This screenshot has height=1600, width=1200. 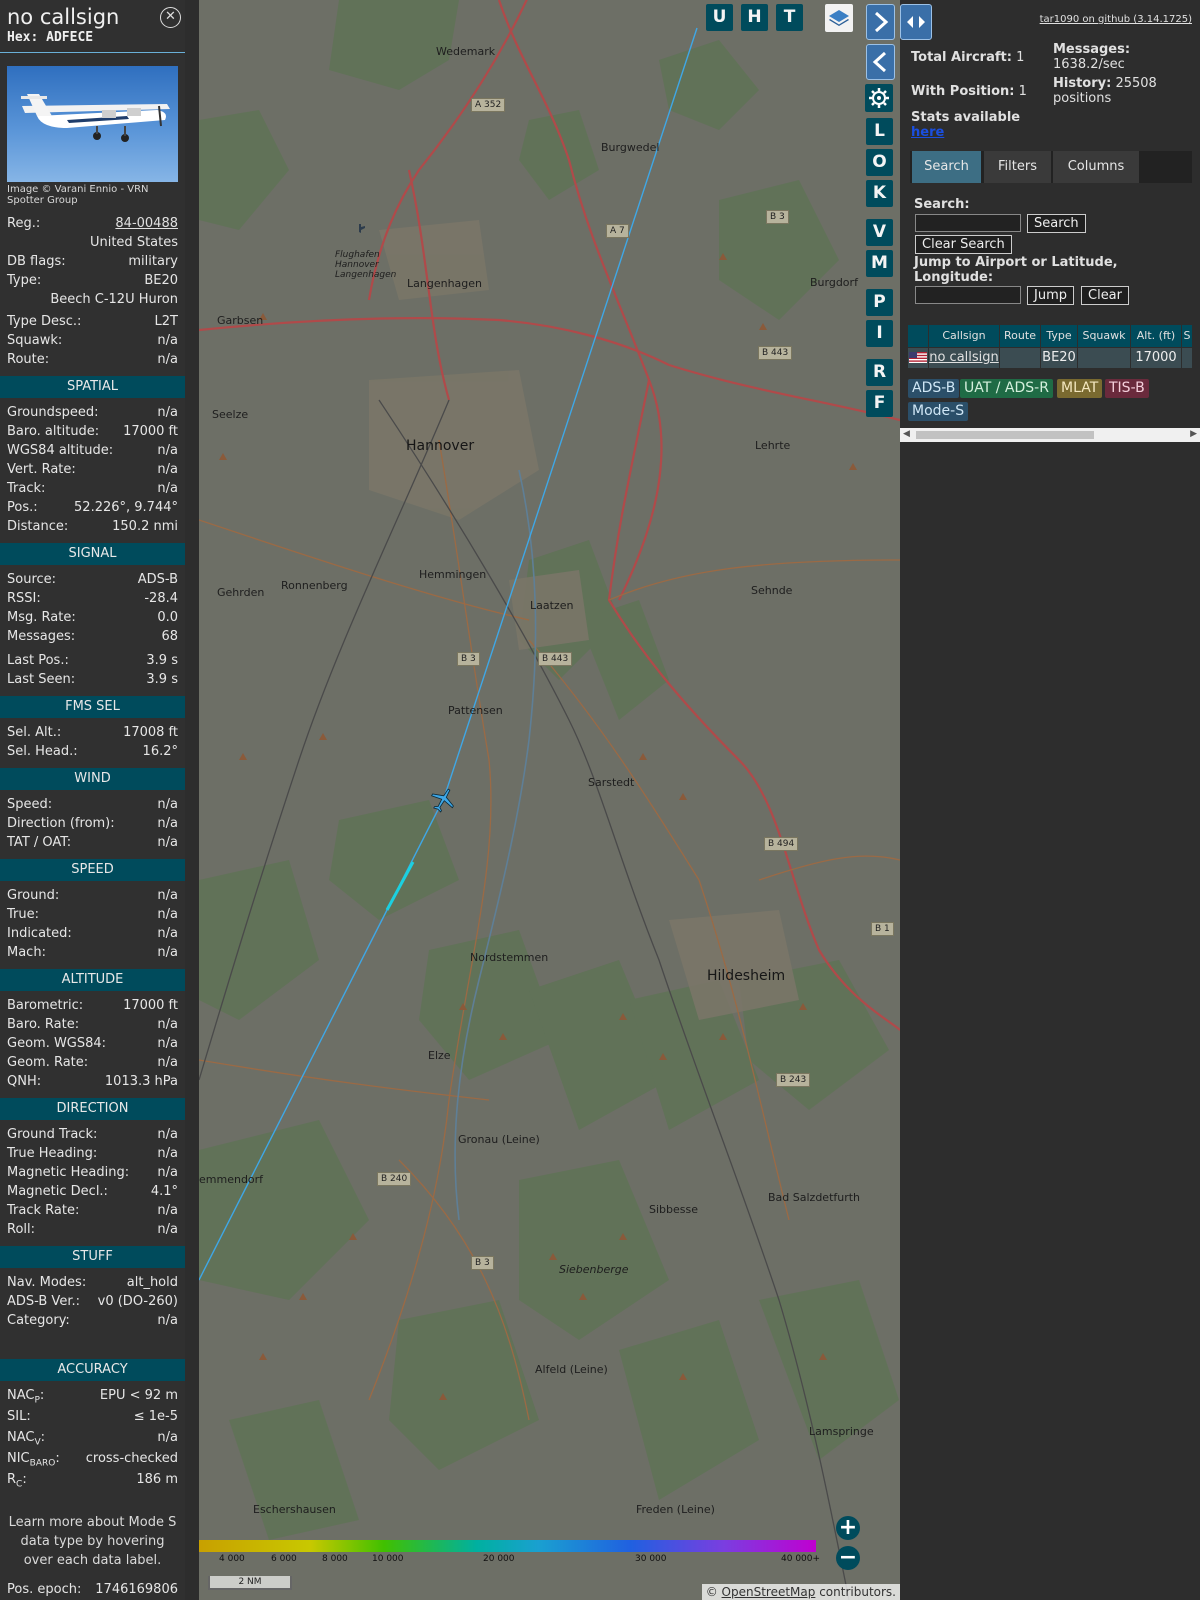 I want to click on place-label: Sibbesse, so click(x=674, y=1209).